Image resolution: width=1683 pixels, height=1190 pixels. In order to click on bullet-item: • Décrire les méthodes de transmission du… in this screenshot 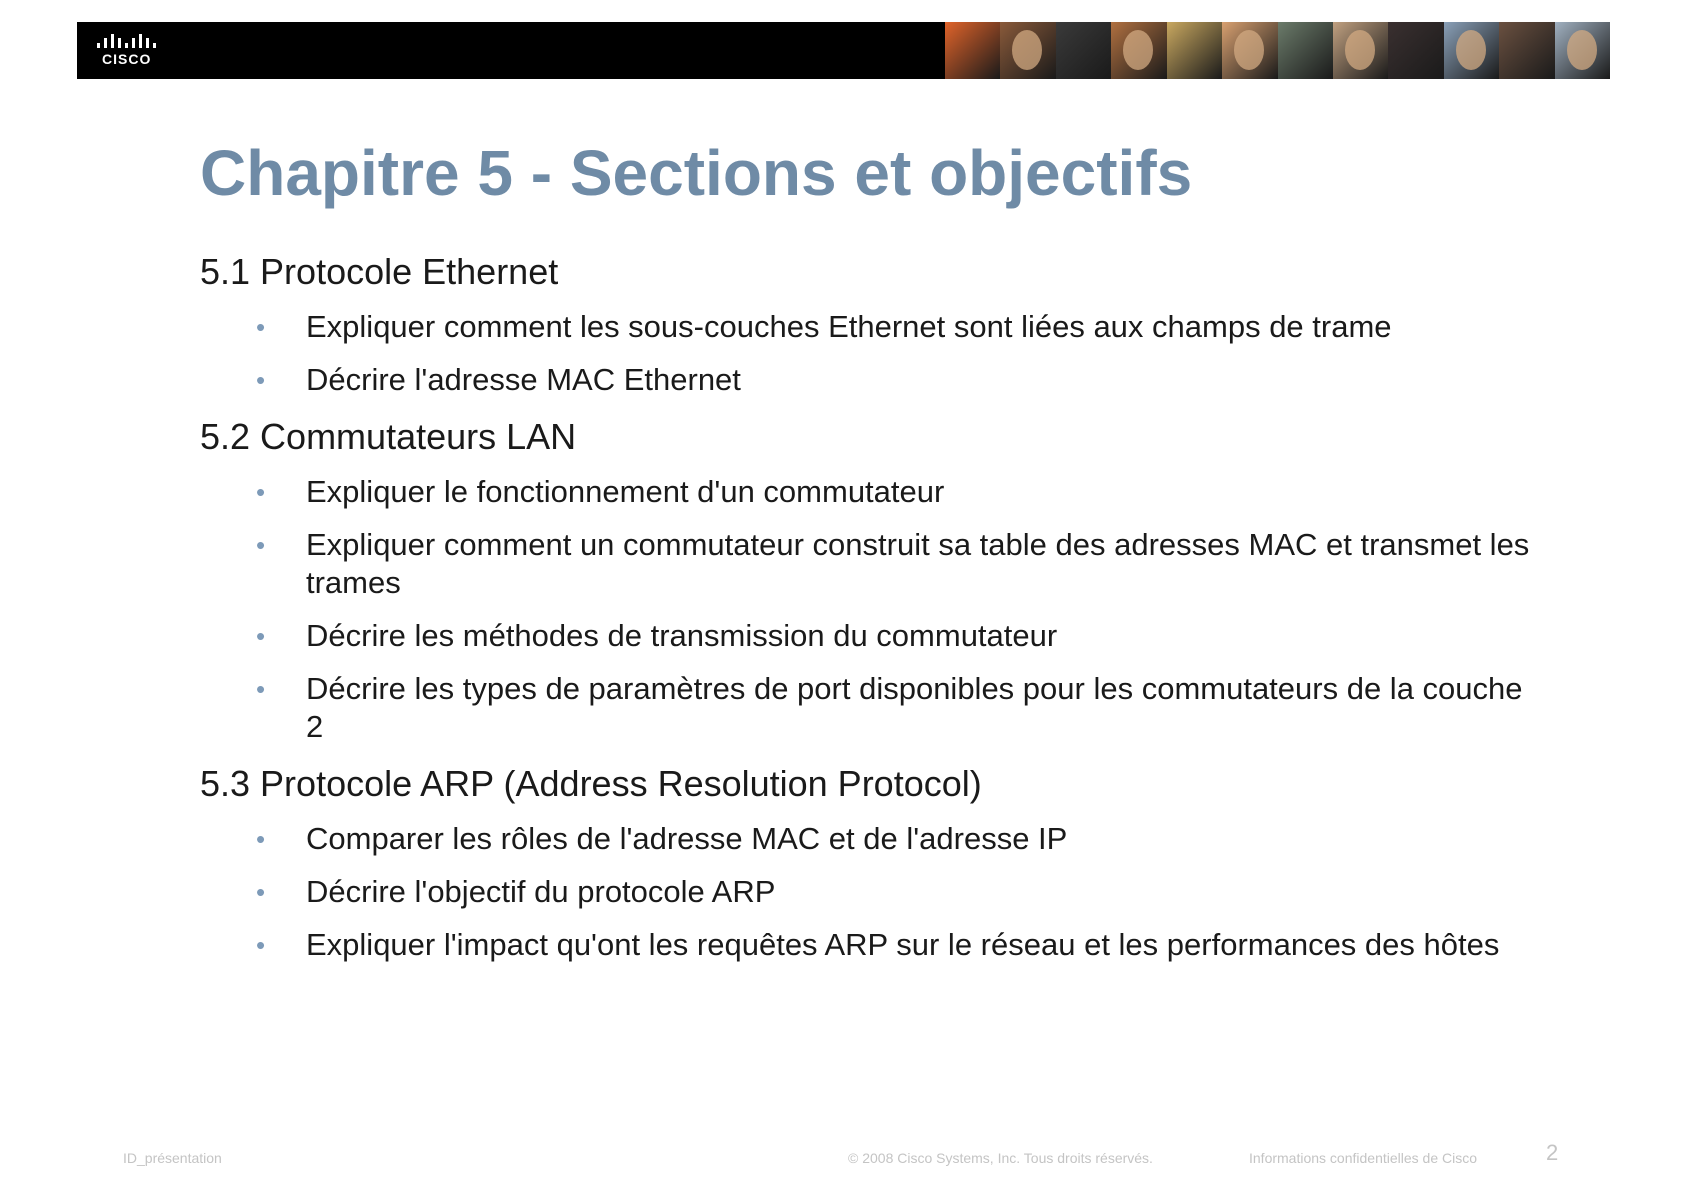, I will do `click(873, 636)`.